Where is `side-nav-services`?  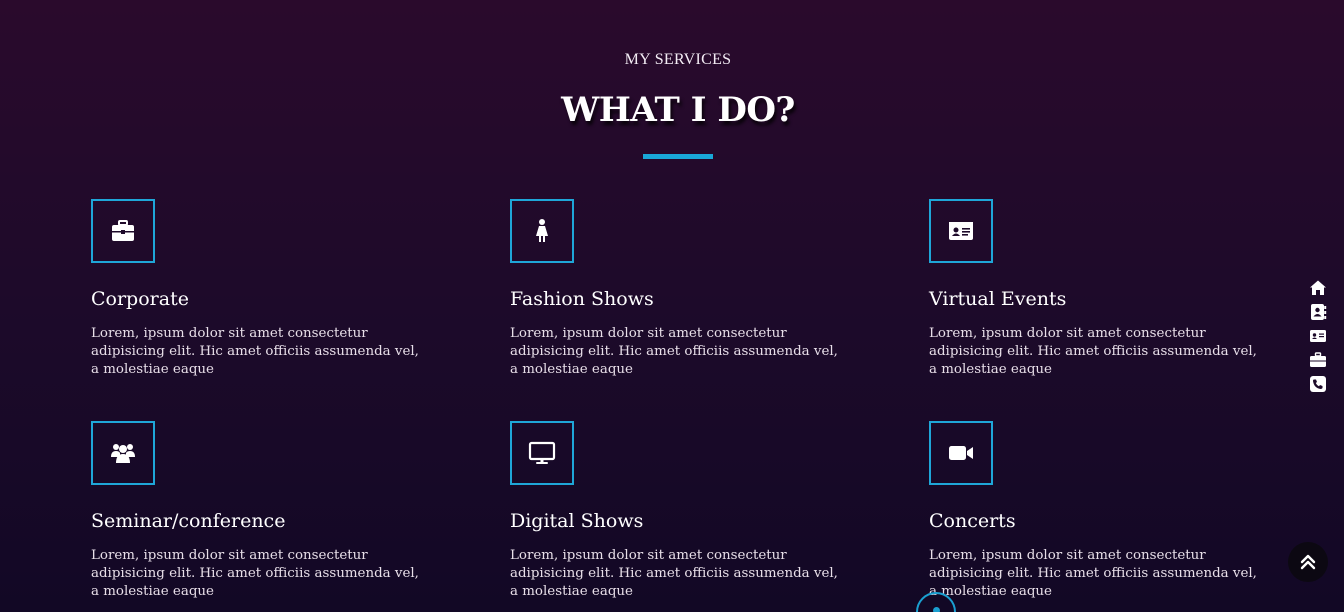 side-nav-services is located at coordinates (1318, 360).